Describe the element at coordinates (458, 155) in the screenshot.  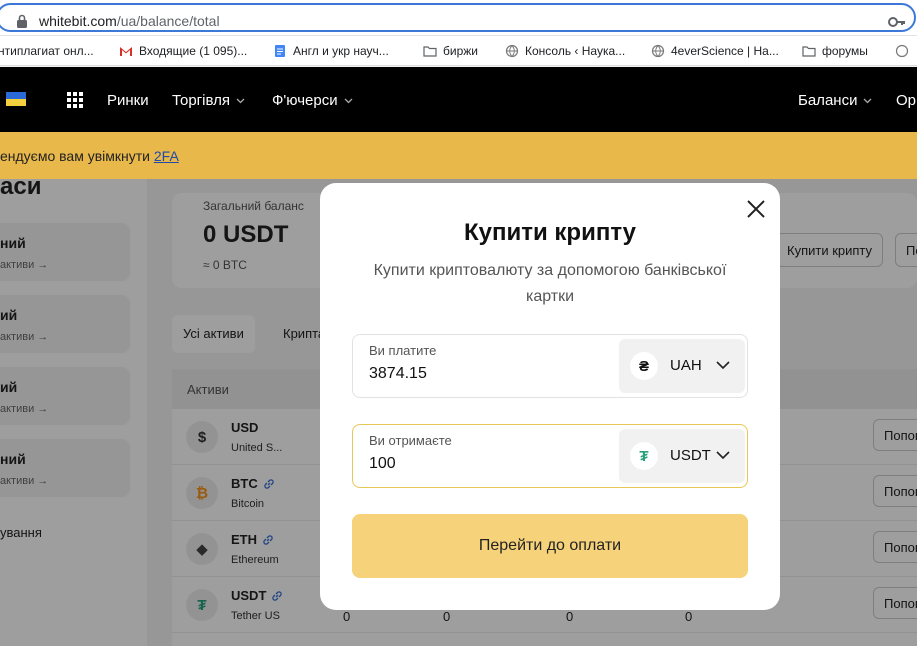
I see `2fa-banner: ендуємо вам увімкнути 2FA` at that location.